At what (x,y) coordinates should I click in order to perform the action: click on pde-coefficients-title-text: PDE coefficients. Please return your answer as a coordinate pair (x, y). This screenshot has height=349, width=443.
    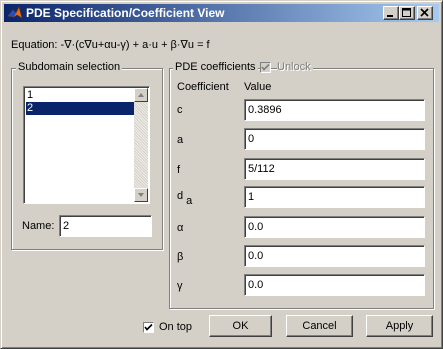
    Looking at the image, I should click on (215, 67).